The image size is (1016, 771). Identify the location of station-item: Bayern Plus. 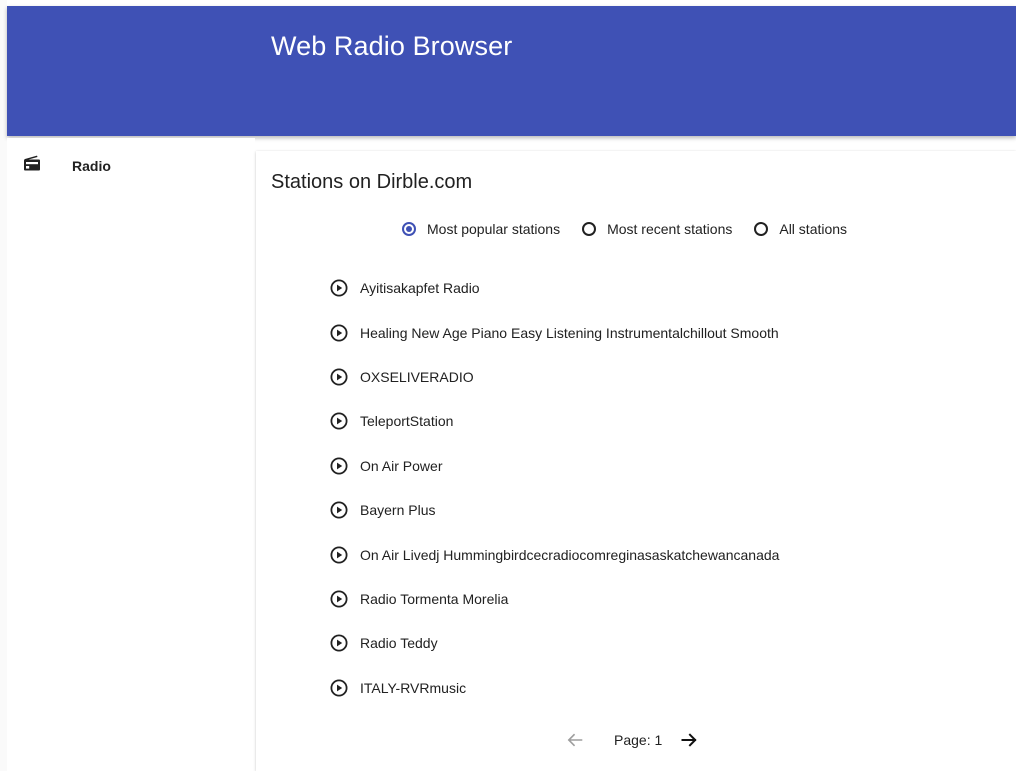
(660, 510).